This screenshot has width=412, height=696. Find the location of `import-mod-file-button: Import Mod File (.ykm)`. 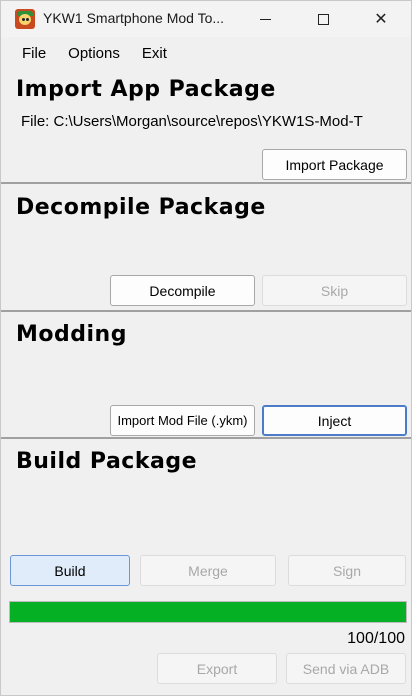

import-mod-file-button: Import Mod File (.ykm) is located at coordinates (182, 420).